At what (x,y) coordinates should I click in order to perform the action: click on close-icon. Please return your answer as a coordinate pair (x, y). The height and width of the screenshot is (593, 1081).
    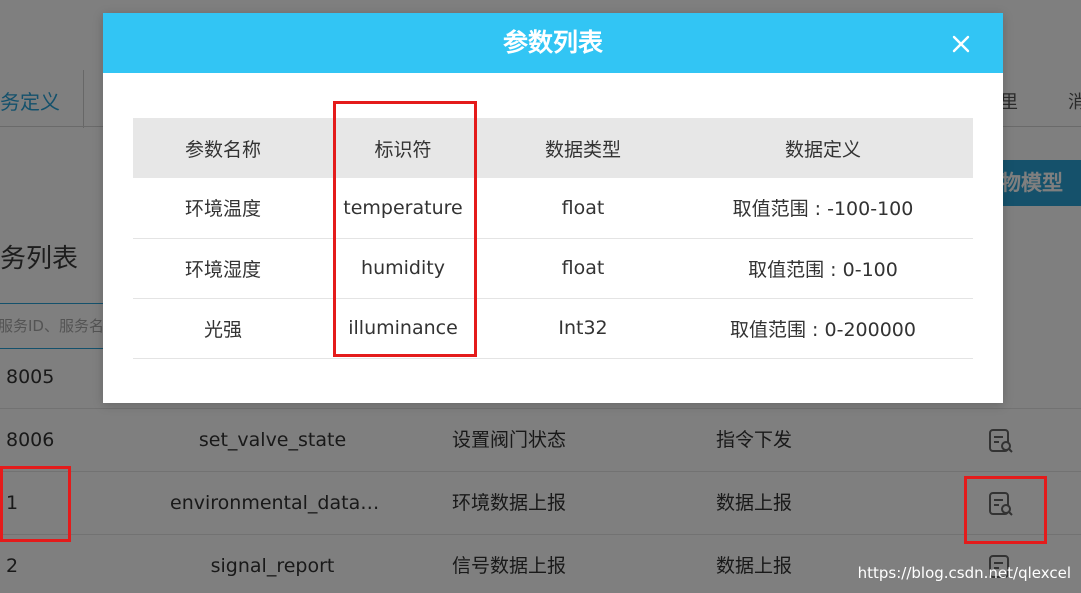
    Looking at the image, I should click on (961, 44).